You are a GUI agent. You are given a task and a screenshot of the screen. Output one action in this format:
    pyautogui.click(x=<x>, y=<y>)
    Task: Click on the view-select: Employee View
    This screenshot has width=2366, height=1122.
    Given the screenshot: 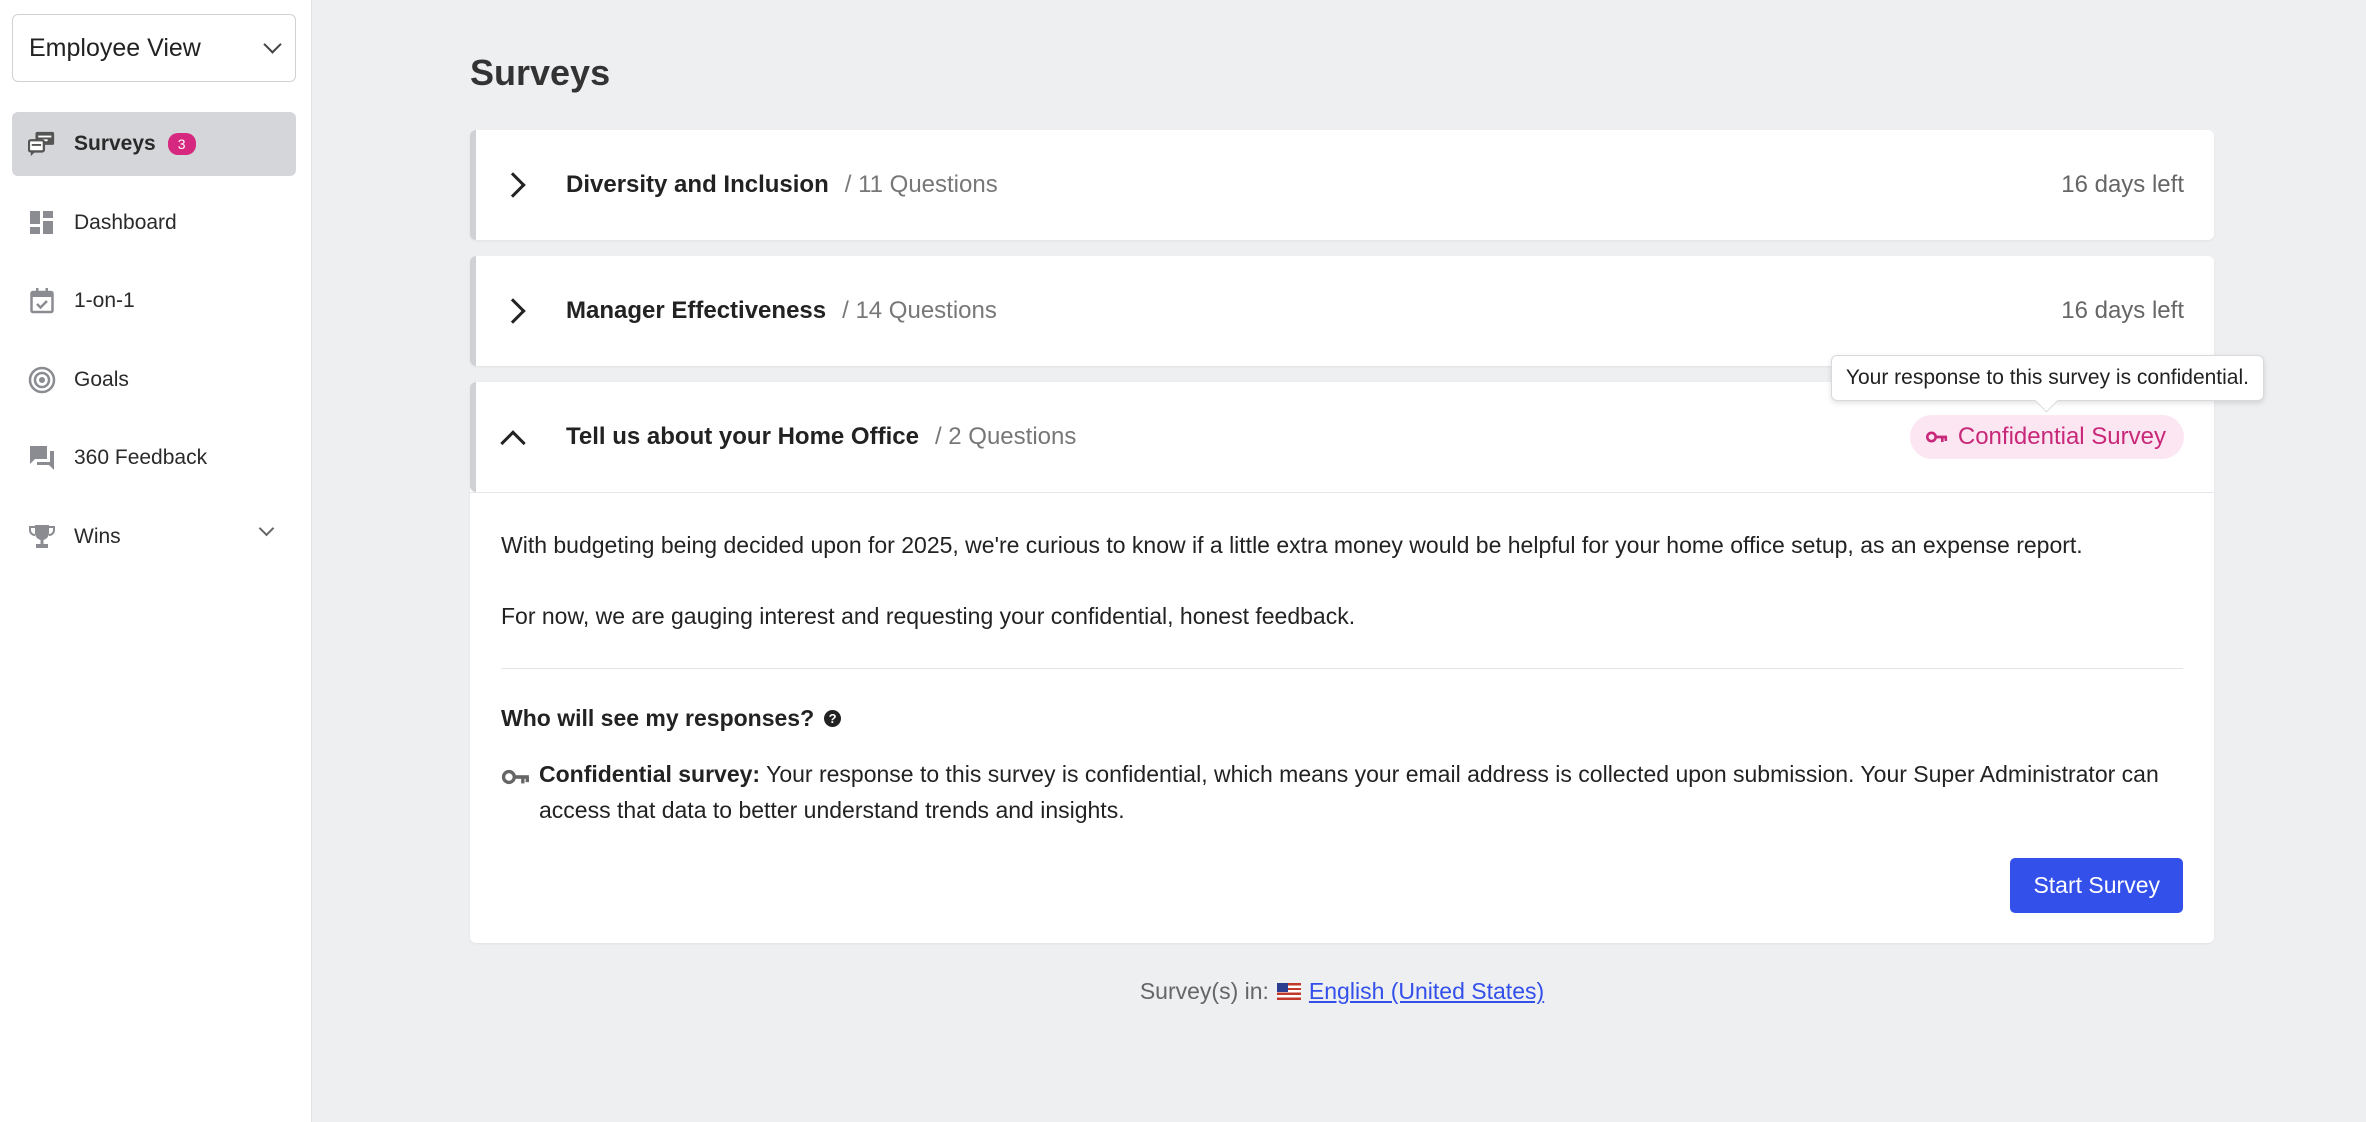 What is the action you would take?
    pyautogui.click(x=154, y=48)
    